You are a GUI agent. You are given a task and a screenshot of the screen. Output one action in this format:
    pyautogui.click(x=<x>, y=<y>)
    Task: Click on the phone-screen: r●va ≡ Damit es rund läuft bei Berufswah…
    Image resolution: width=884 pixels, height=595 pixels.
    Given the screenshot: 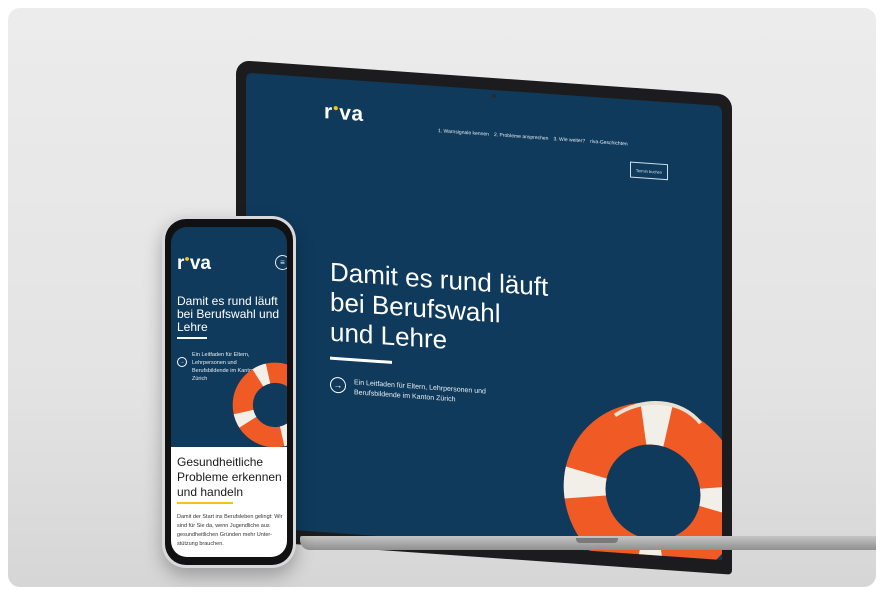 What is the action you would take?
    pyautogui.click(x=229, y=392)
    